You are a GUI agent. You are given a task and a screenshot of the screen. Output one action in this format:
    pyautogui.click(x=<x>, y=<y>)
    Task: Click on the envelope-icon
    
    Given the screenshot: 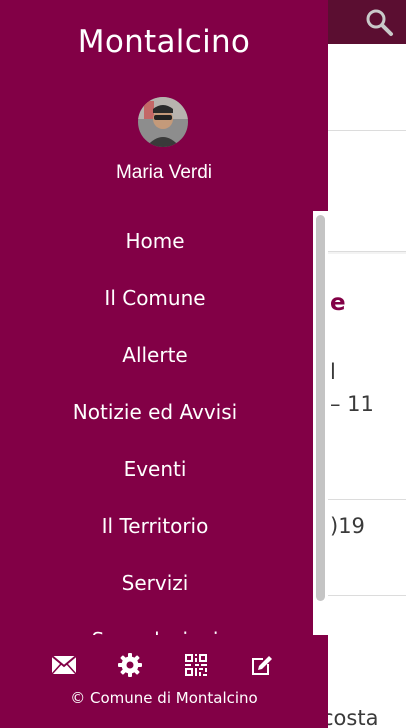 What is the action you would take?
    pyautogui.click(x=64, y=665)
    